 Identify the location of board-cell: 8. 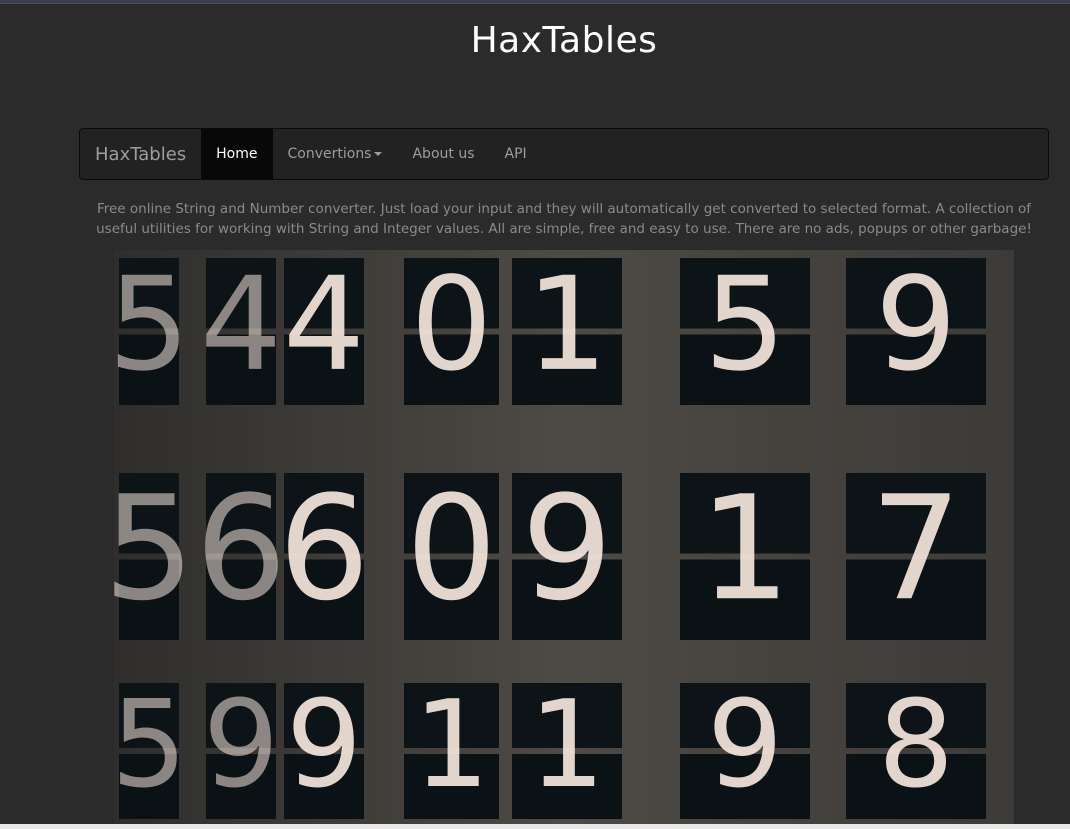
(916, 747).